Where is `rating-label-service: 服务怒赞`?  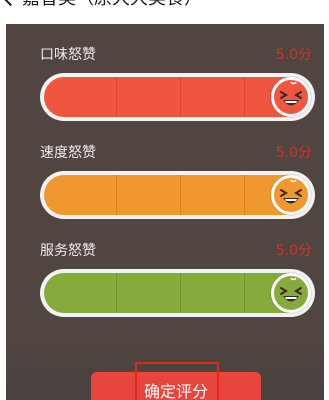 rating-label-service: 服务怒赞 is located at coordinates (68, 251).